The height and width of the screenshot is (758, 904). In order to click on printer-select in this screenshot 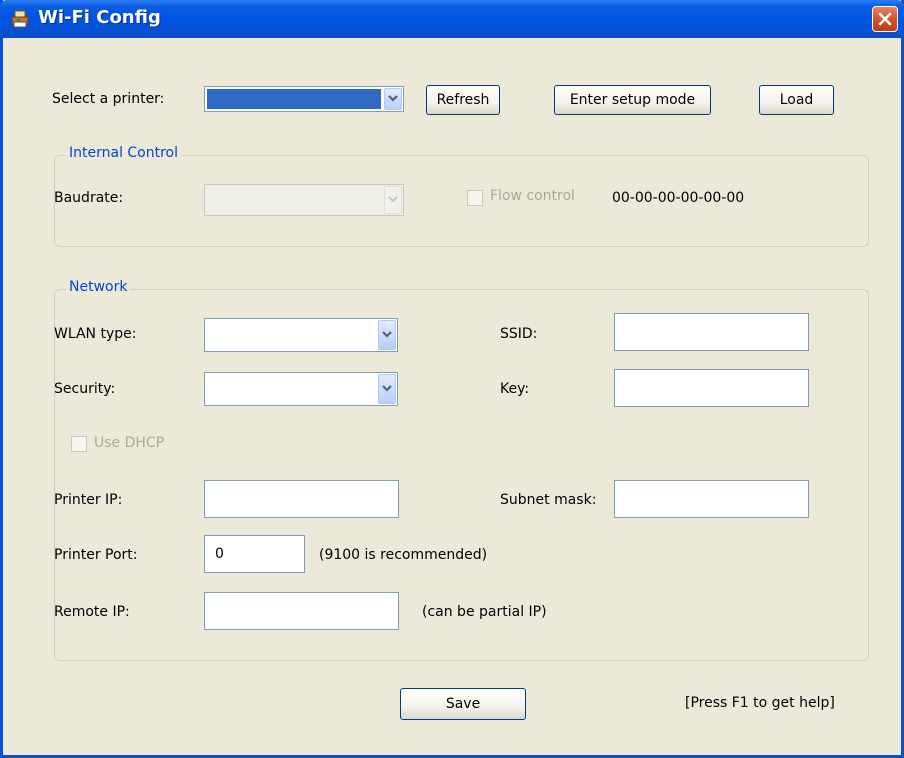, I will do `click(304, 99)`.